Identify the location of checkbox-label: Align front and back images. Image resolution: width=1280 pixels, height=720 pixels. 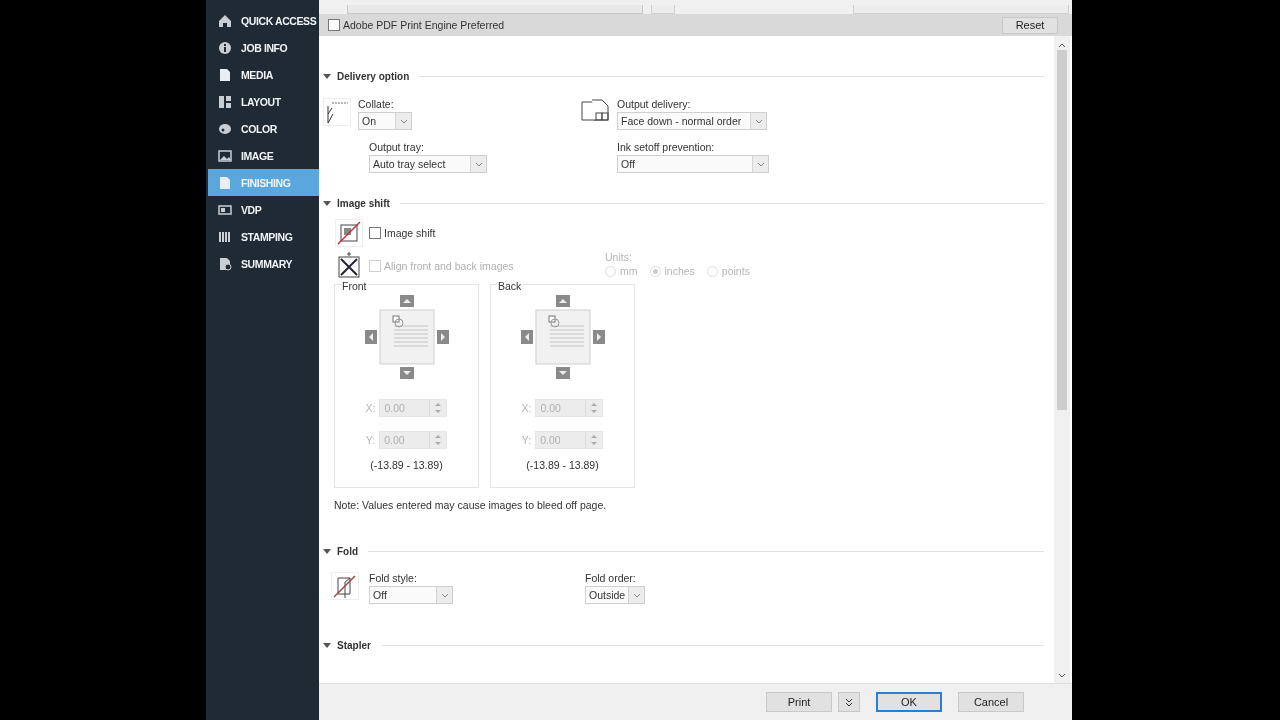
(449, 266).